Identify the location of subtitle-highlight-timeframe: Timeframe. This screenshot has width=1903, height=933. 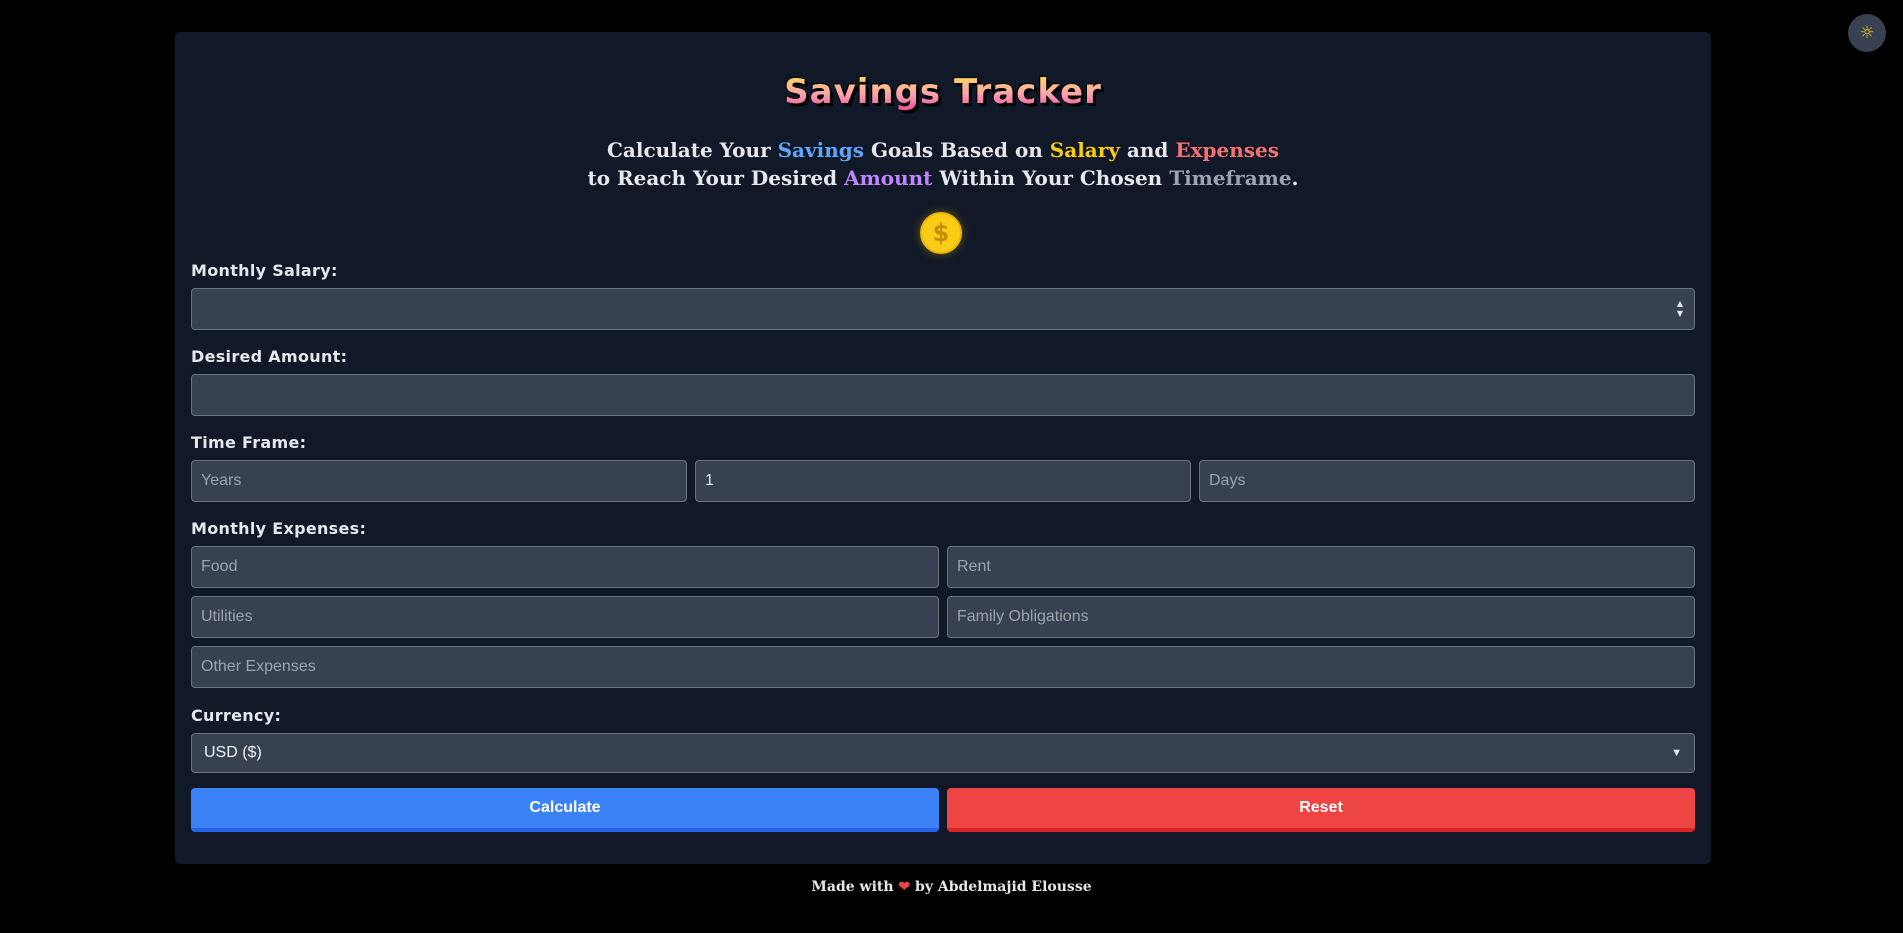
(1230, 178).